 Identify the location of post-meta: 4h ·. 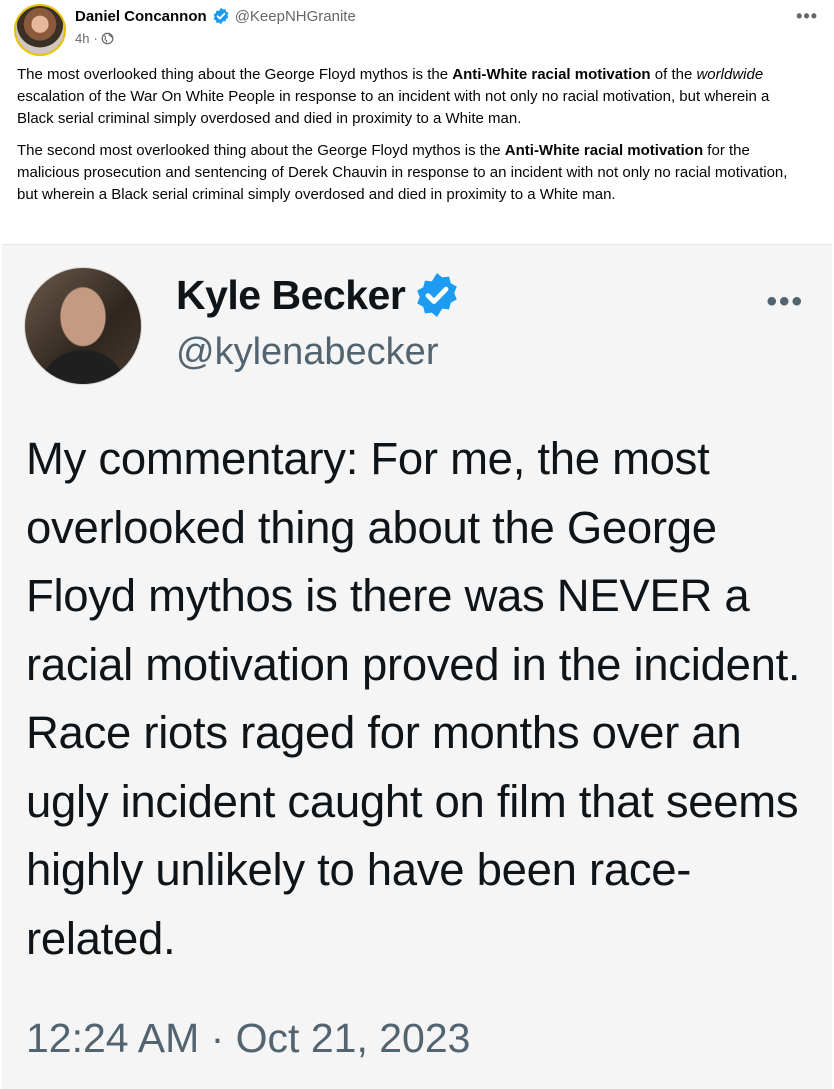
(94, 38).